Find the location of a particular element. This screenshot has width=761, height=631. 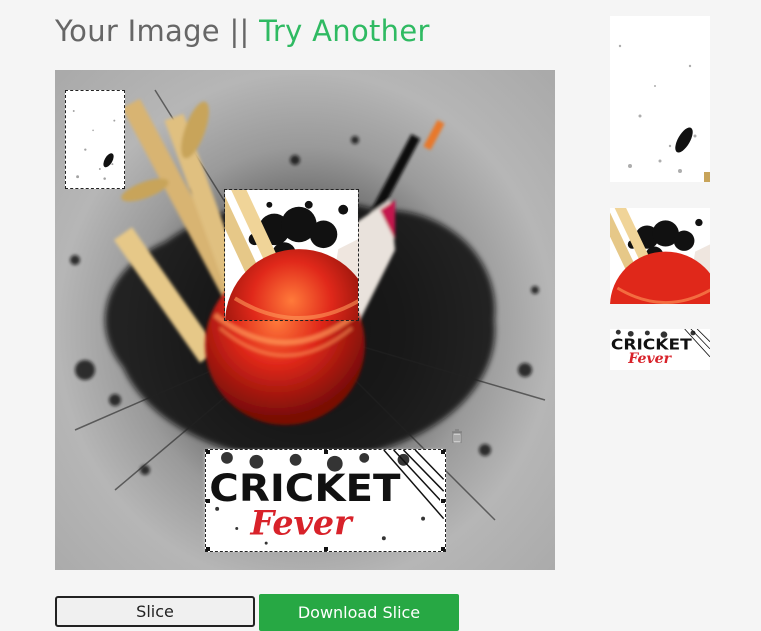

resize-handle-top-right is located at coordinates (442, 452).